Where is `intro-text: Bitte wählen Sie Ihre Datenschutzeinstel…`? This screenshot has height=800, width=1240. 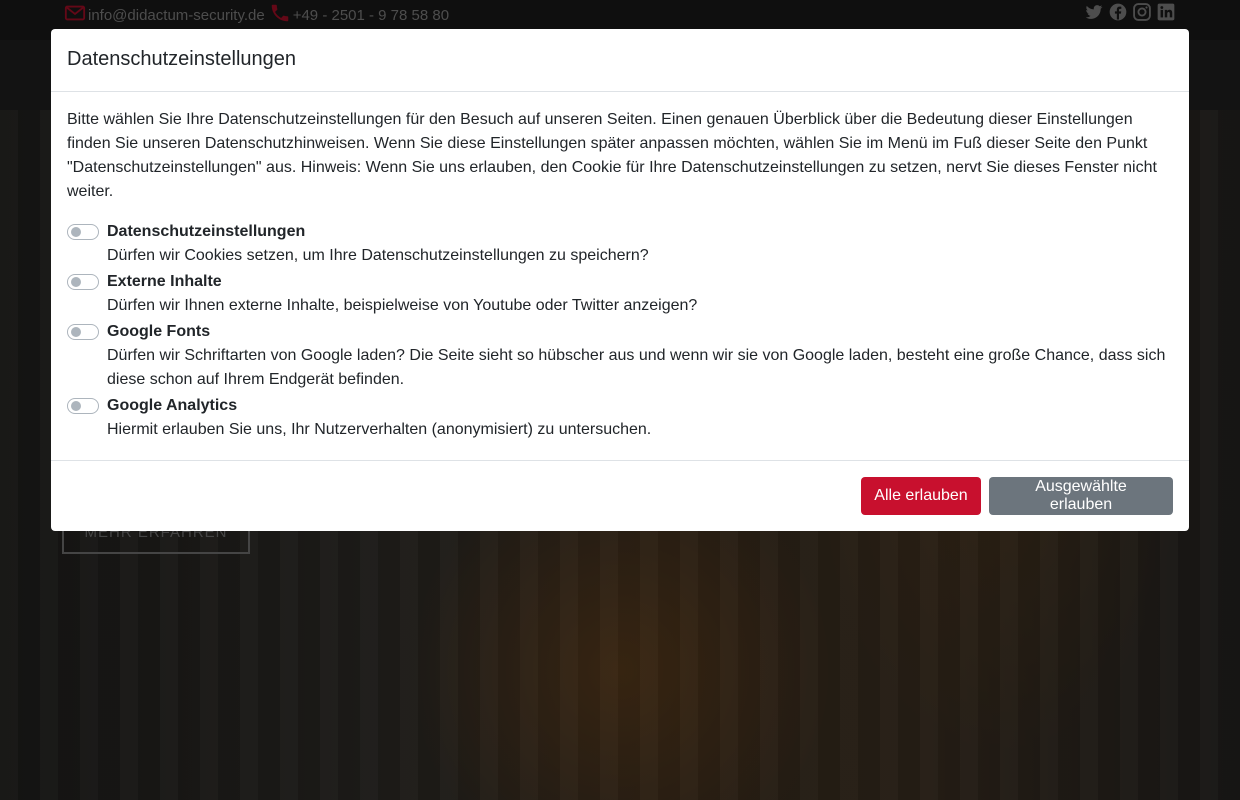
intro-text: Bitte wählen Sie Ihre Datenschutzeinstel… is located at coordinates (612, 155).